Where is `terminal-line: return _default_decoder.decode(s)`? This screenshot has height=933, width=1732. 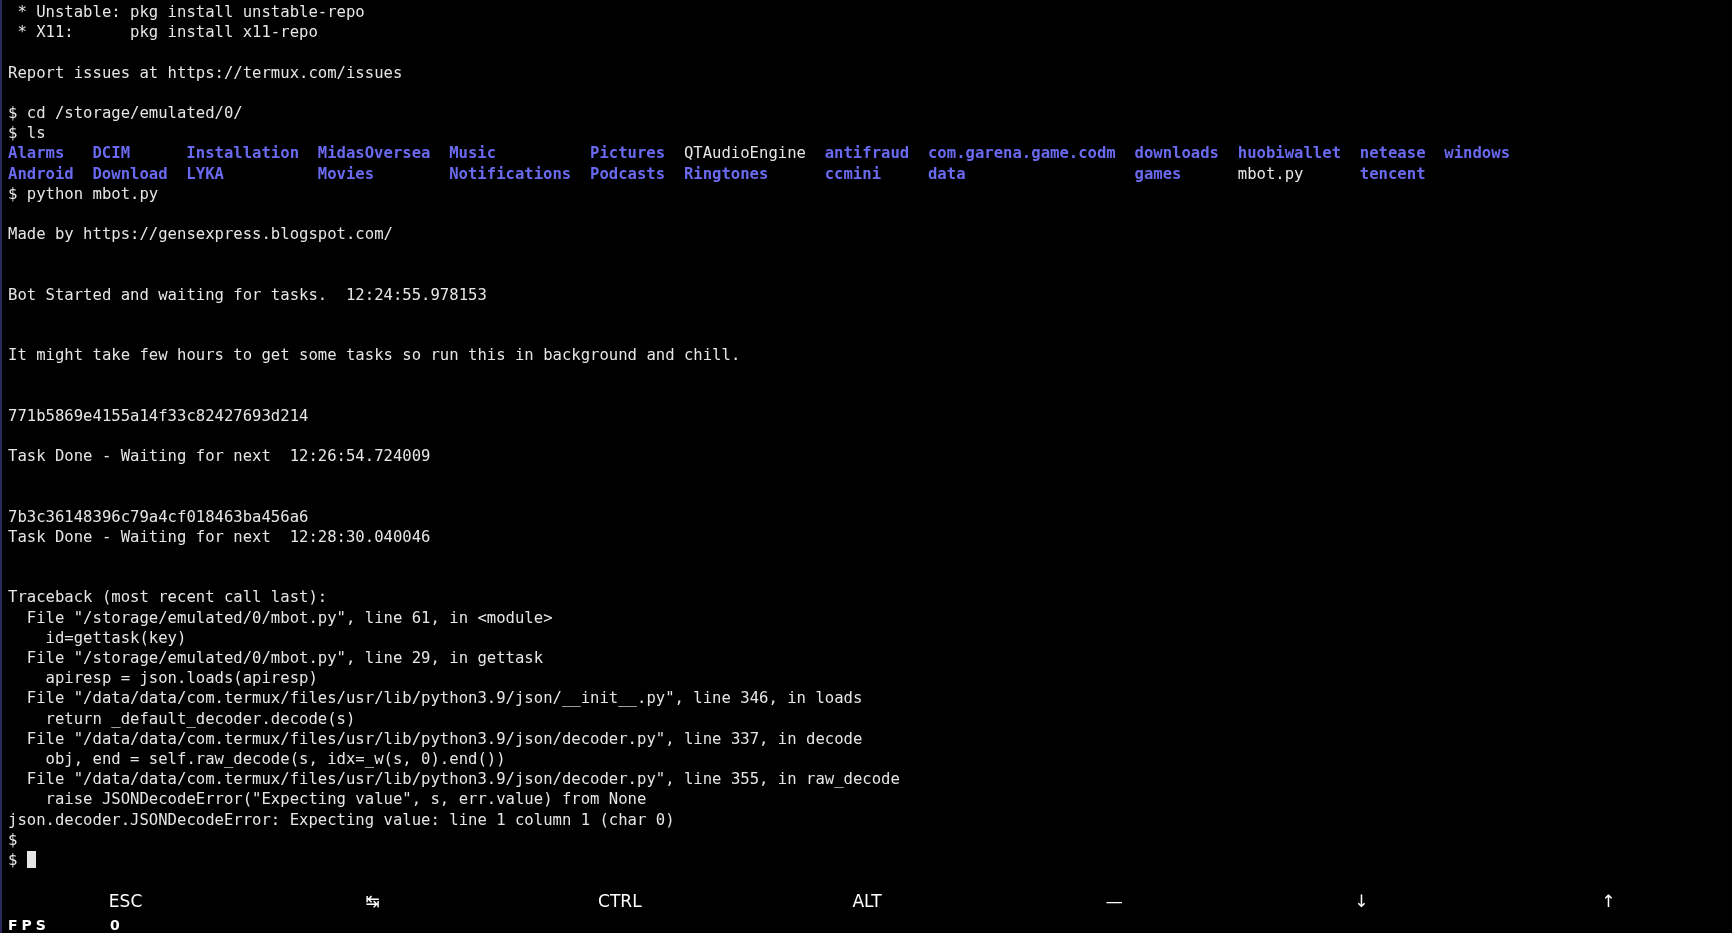 terminal-line: return _default_decoder.decode(s) is located at coordinates (200, 718).